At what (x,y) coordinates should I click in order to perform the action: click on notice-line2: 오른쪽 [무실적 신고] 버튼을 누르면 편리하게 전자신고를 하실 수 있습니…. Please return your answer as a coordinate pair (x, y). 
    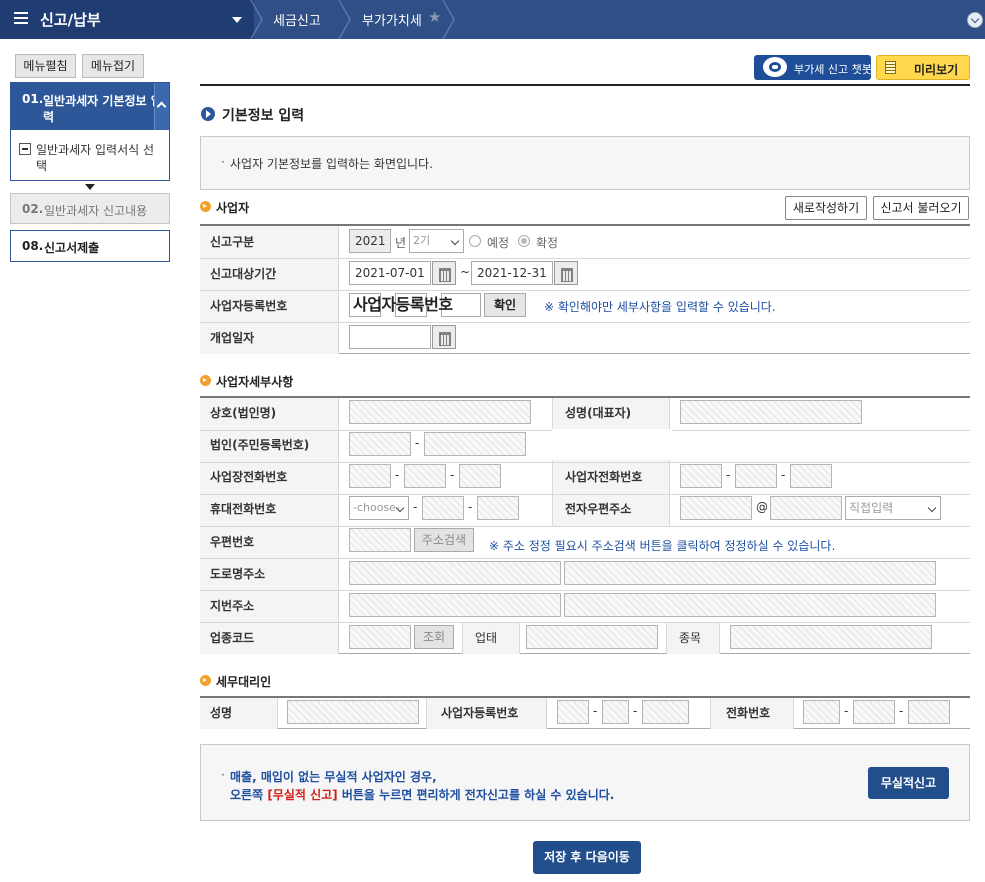
    Looking at the image, I should click on (422, 794).